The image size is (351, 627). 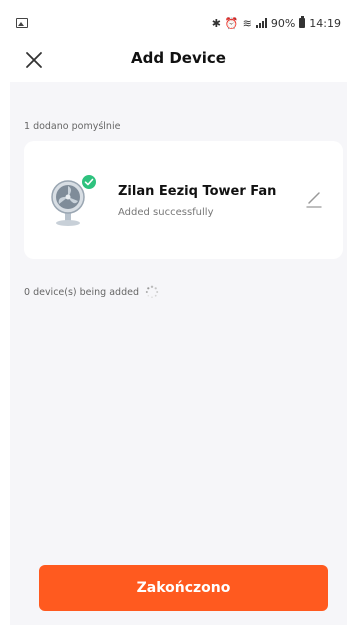 I want to click on clock: 14:19, so click(x=325, y=23).